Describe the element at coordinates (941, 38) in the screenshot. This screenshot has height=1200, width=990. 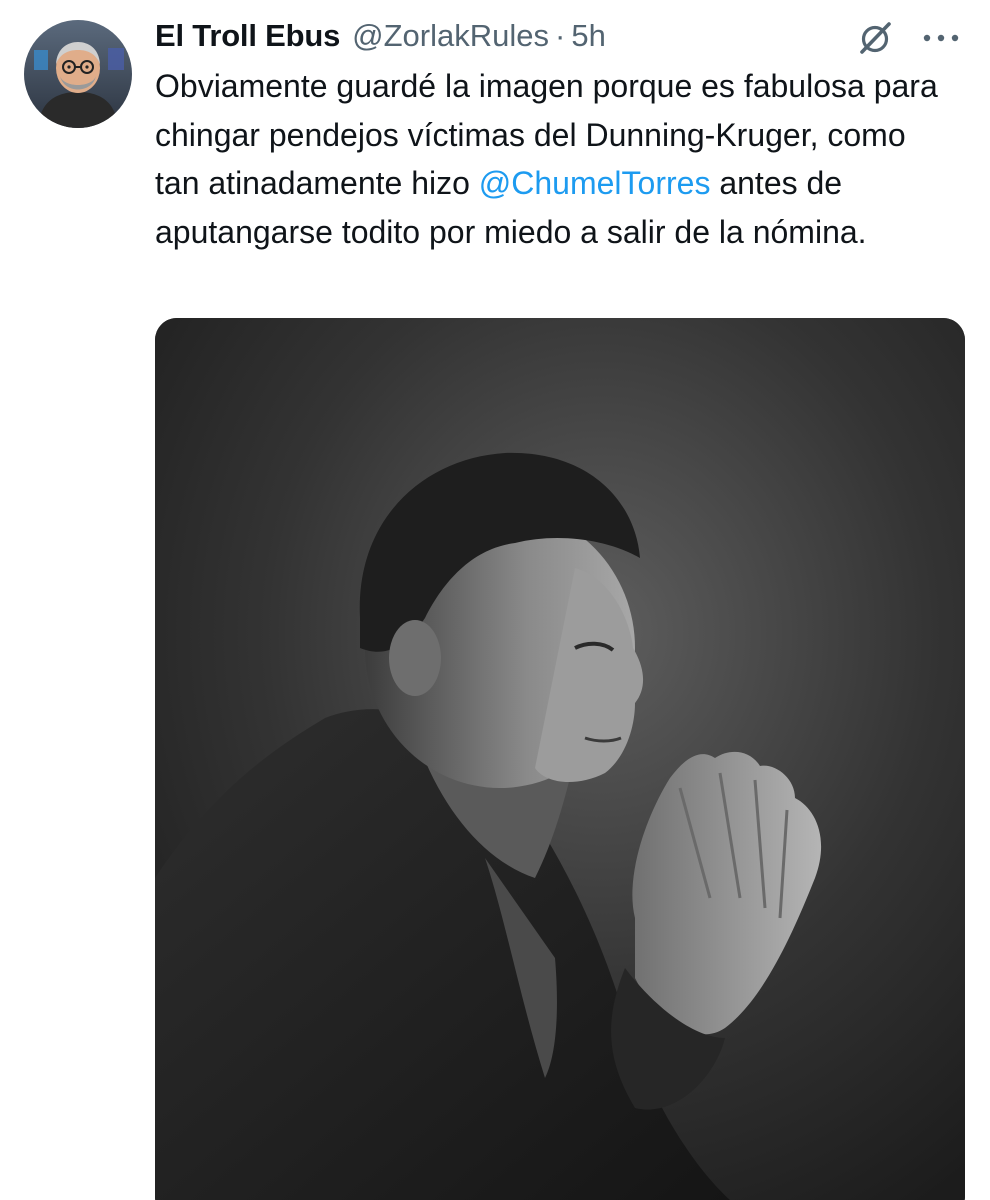
I see `more-options-icon` at that location.